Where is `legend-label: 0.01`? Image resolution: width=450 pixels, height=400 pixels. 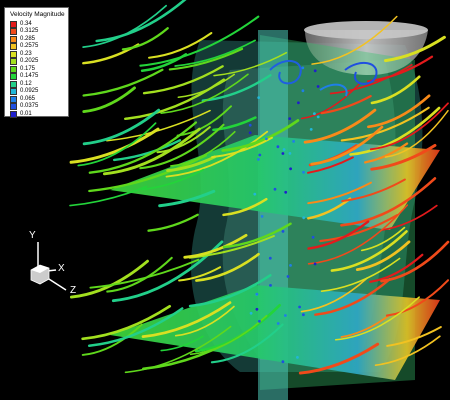 legend-label: 0.01 is located at coordinates (26, 113).